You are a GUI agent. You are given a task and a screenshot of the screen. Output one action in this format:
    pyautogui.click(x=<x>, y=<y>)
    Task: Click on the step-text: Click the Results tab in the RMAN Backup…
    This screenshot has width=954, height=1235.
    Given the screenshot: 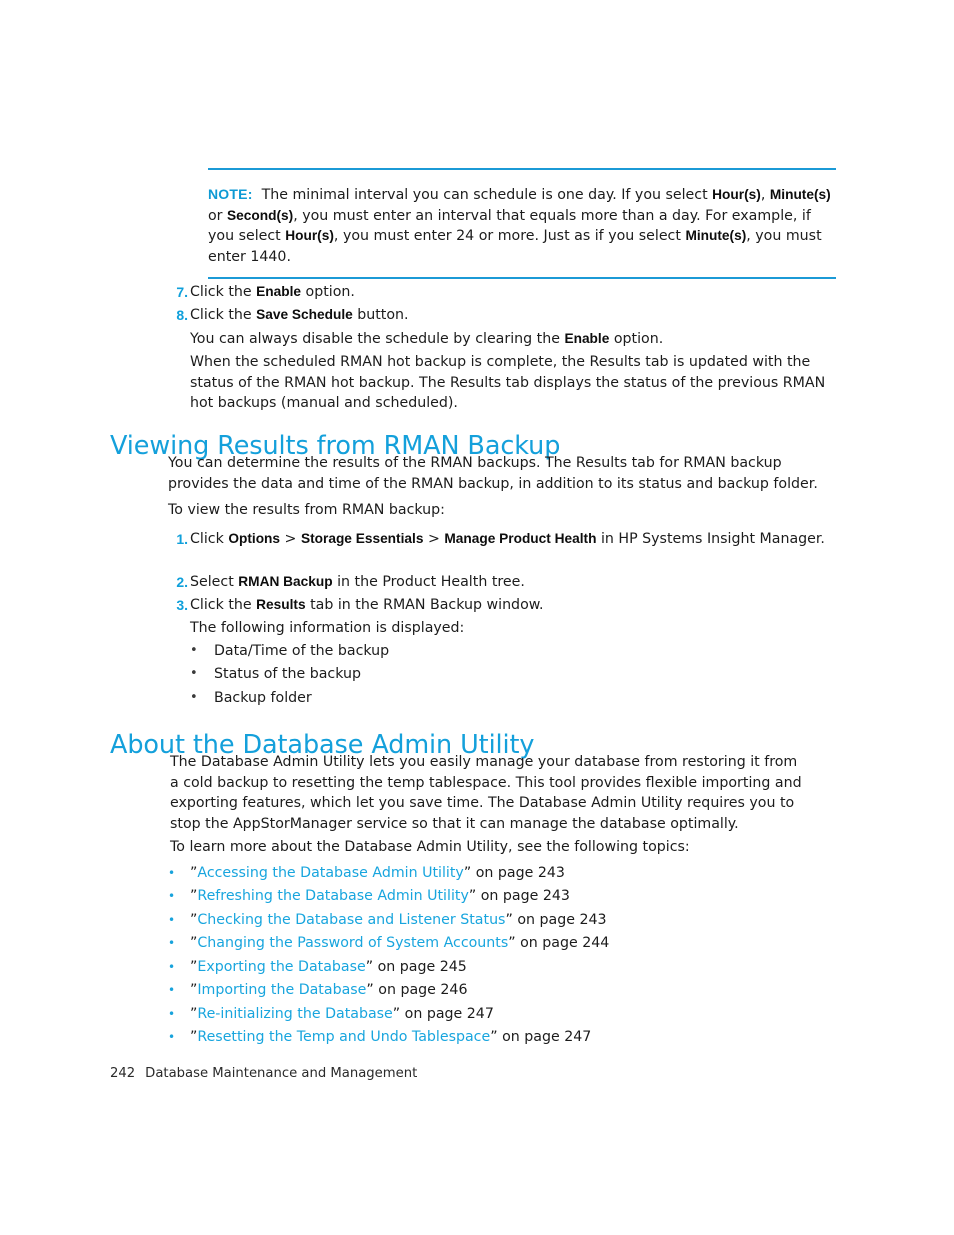 What is the action you would take?
    pyautogui.click(x=367, y=605)
    